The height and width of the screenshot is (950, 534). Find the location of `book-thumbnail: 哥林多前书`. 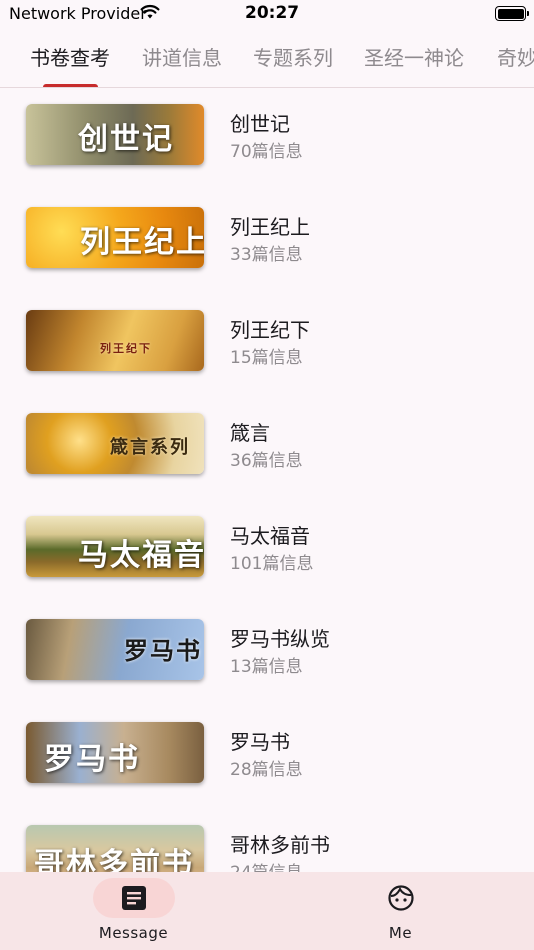

book-thumbnail: 哥林多前书 is located at coordinates (115, 848).